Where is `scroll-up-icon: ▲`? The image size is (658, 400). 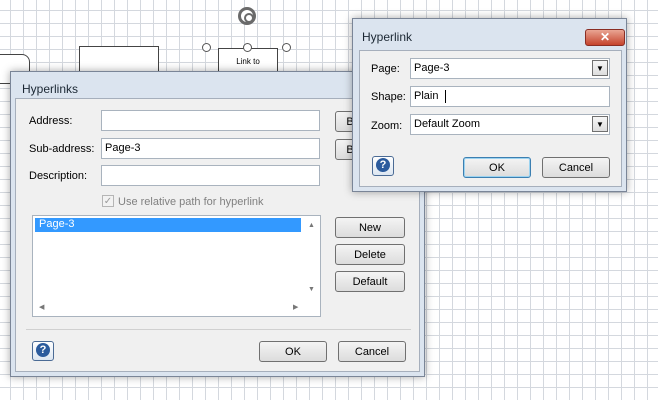
scroll-up-icon: ▲ is located at coordinates (311, 225).